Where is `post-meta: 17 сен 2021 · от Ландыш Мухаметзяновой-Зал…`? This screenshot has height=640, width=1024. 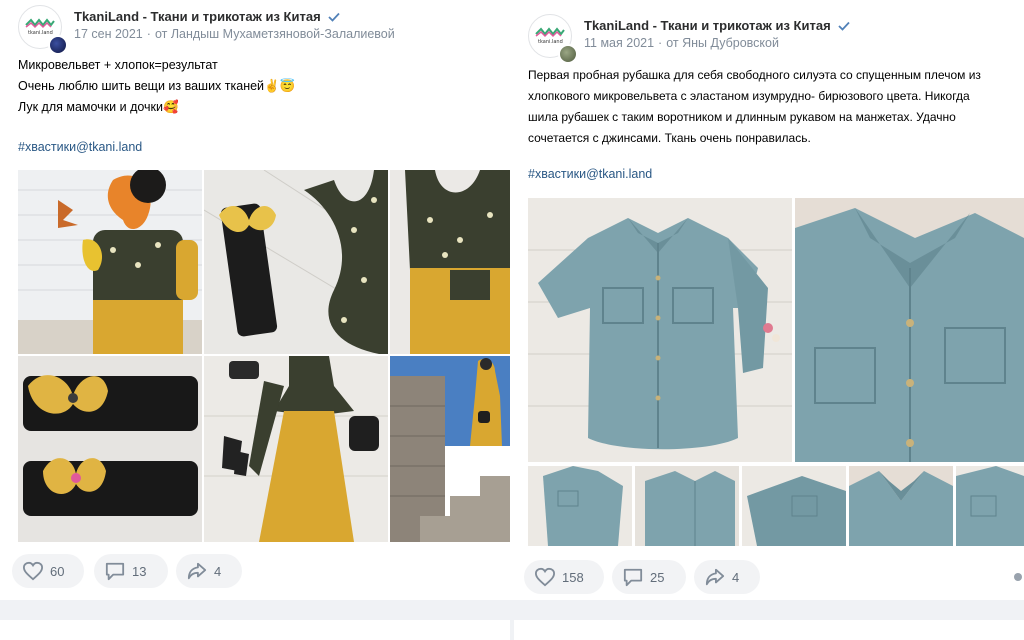 post-meta: 17 сен 2021 · от Ландыш Мухаметзяновой-Зал… is located at coordinates (234, 34).